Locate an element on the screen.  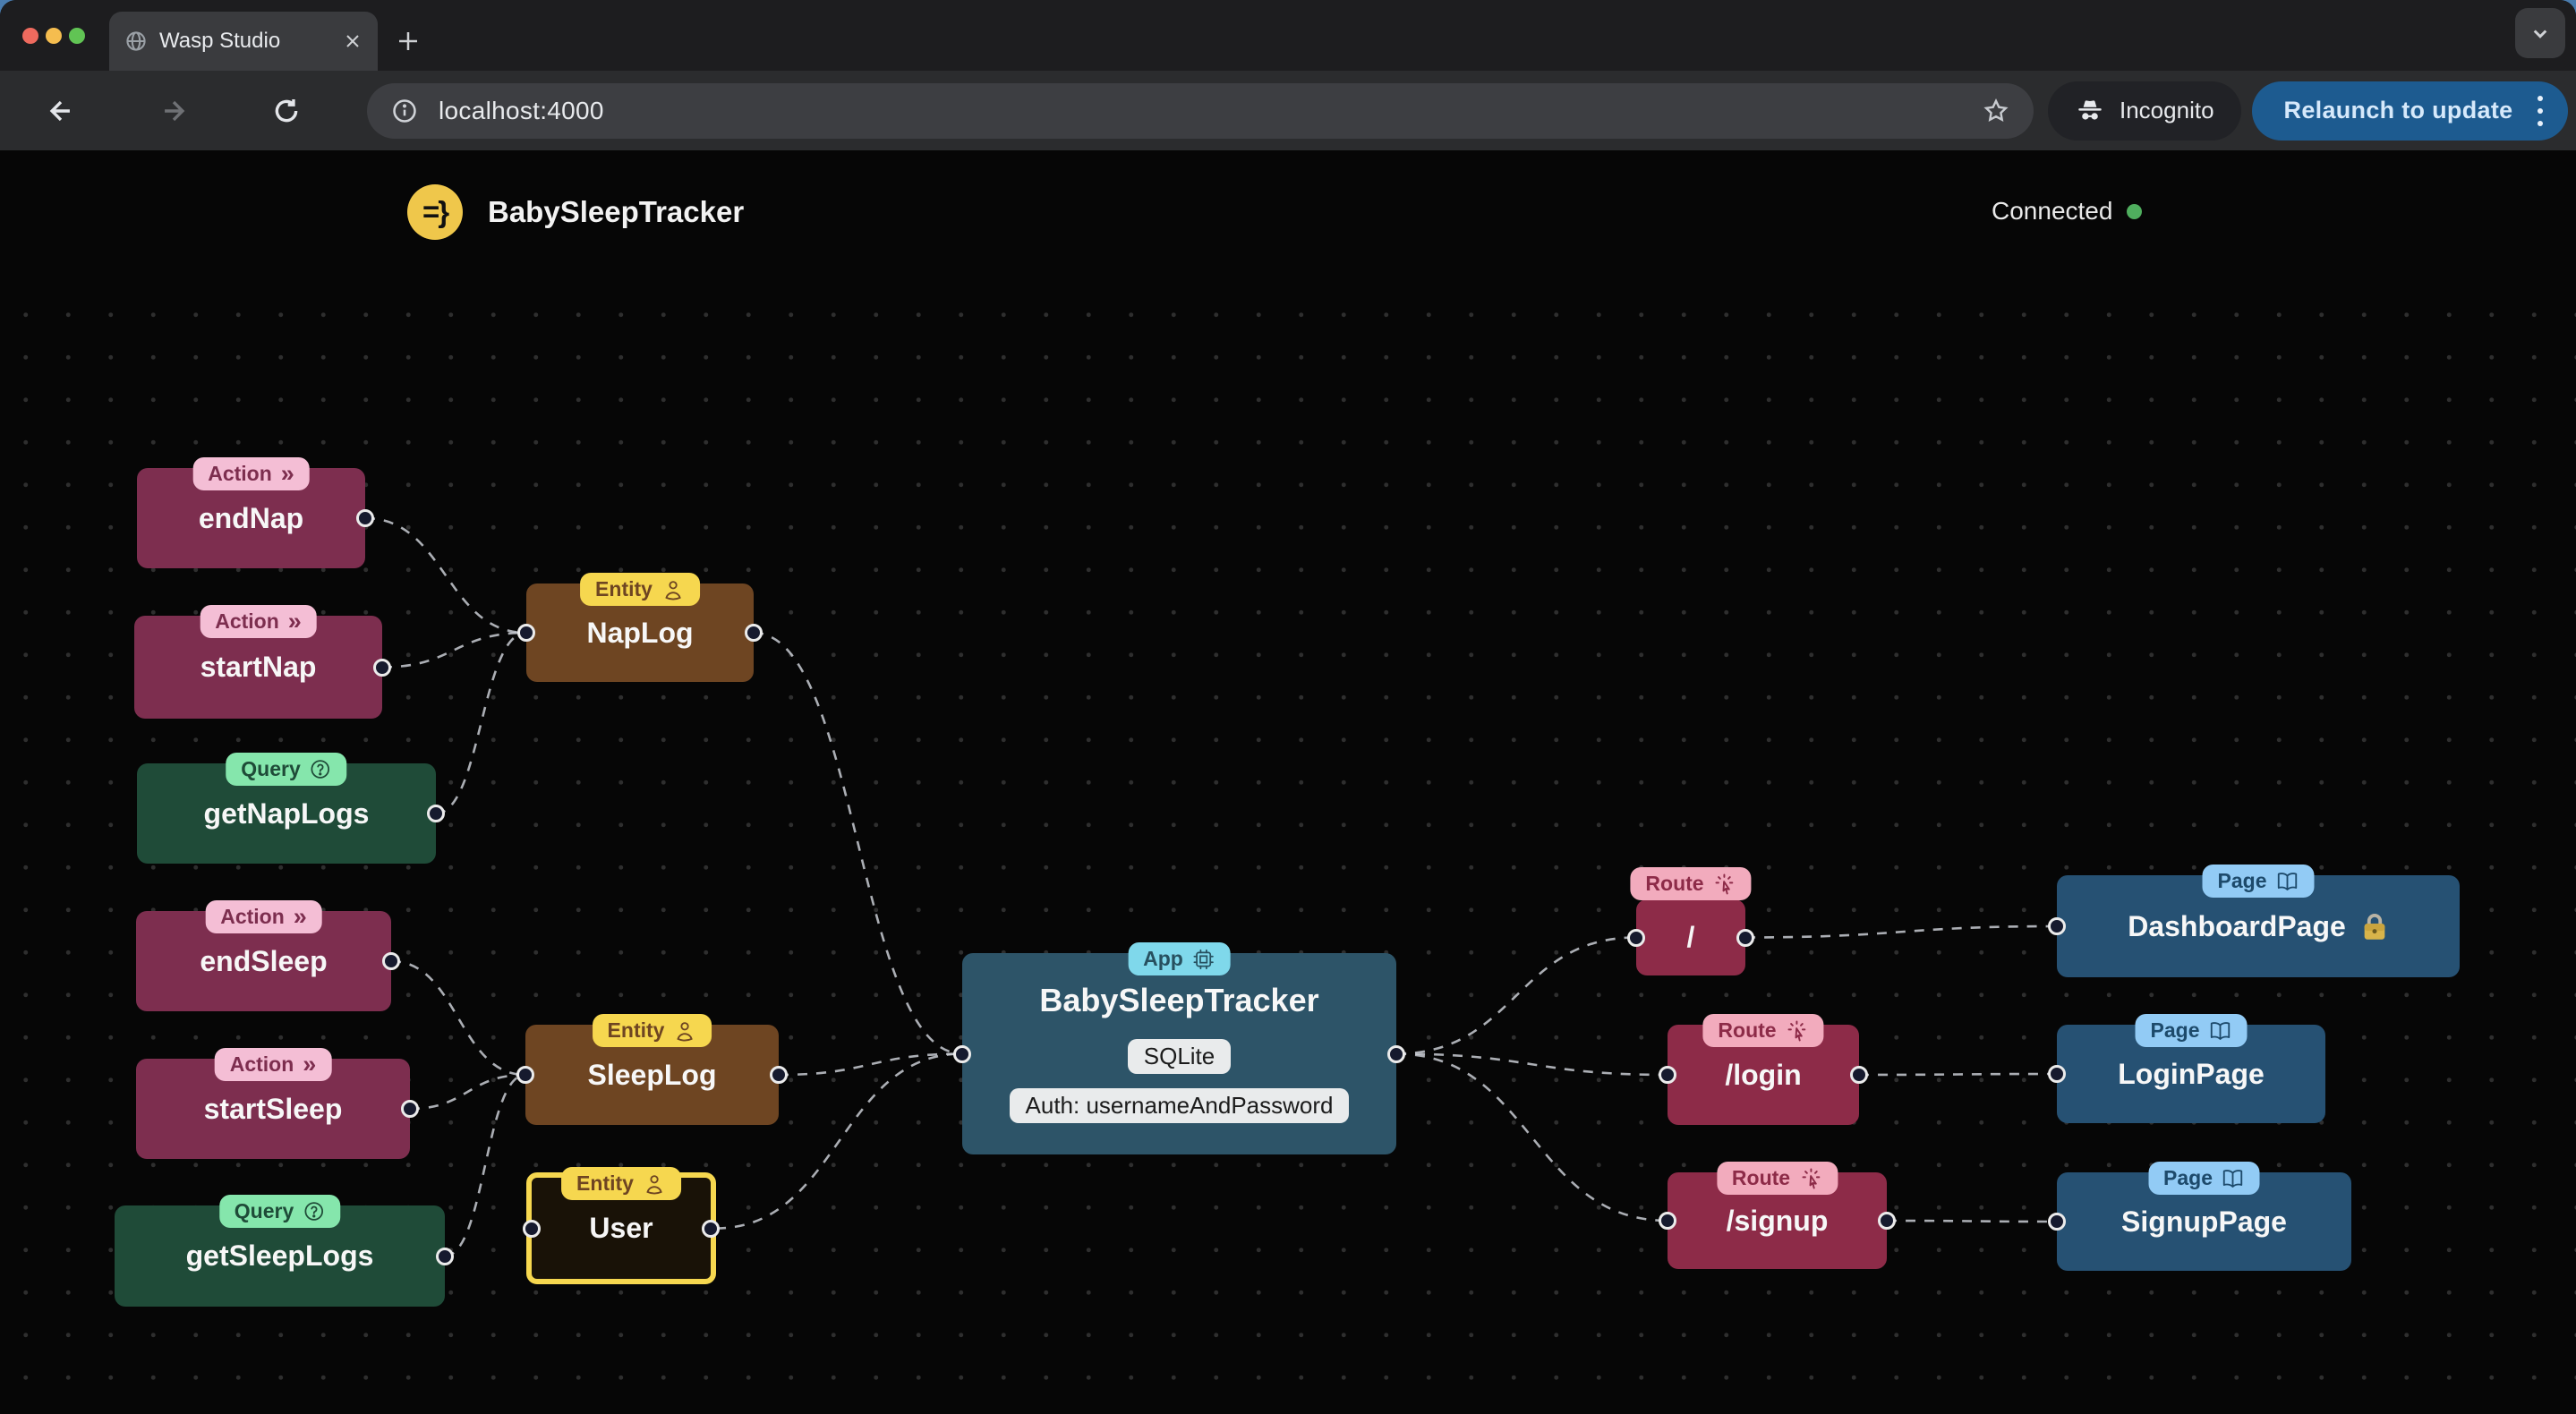
action-node-endSleep: Action » endSleep is located at coordinates (268, 955).